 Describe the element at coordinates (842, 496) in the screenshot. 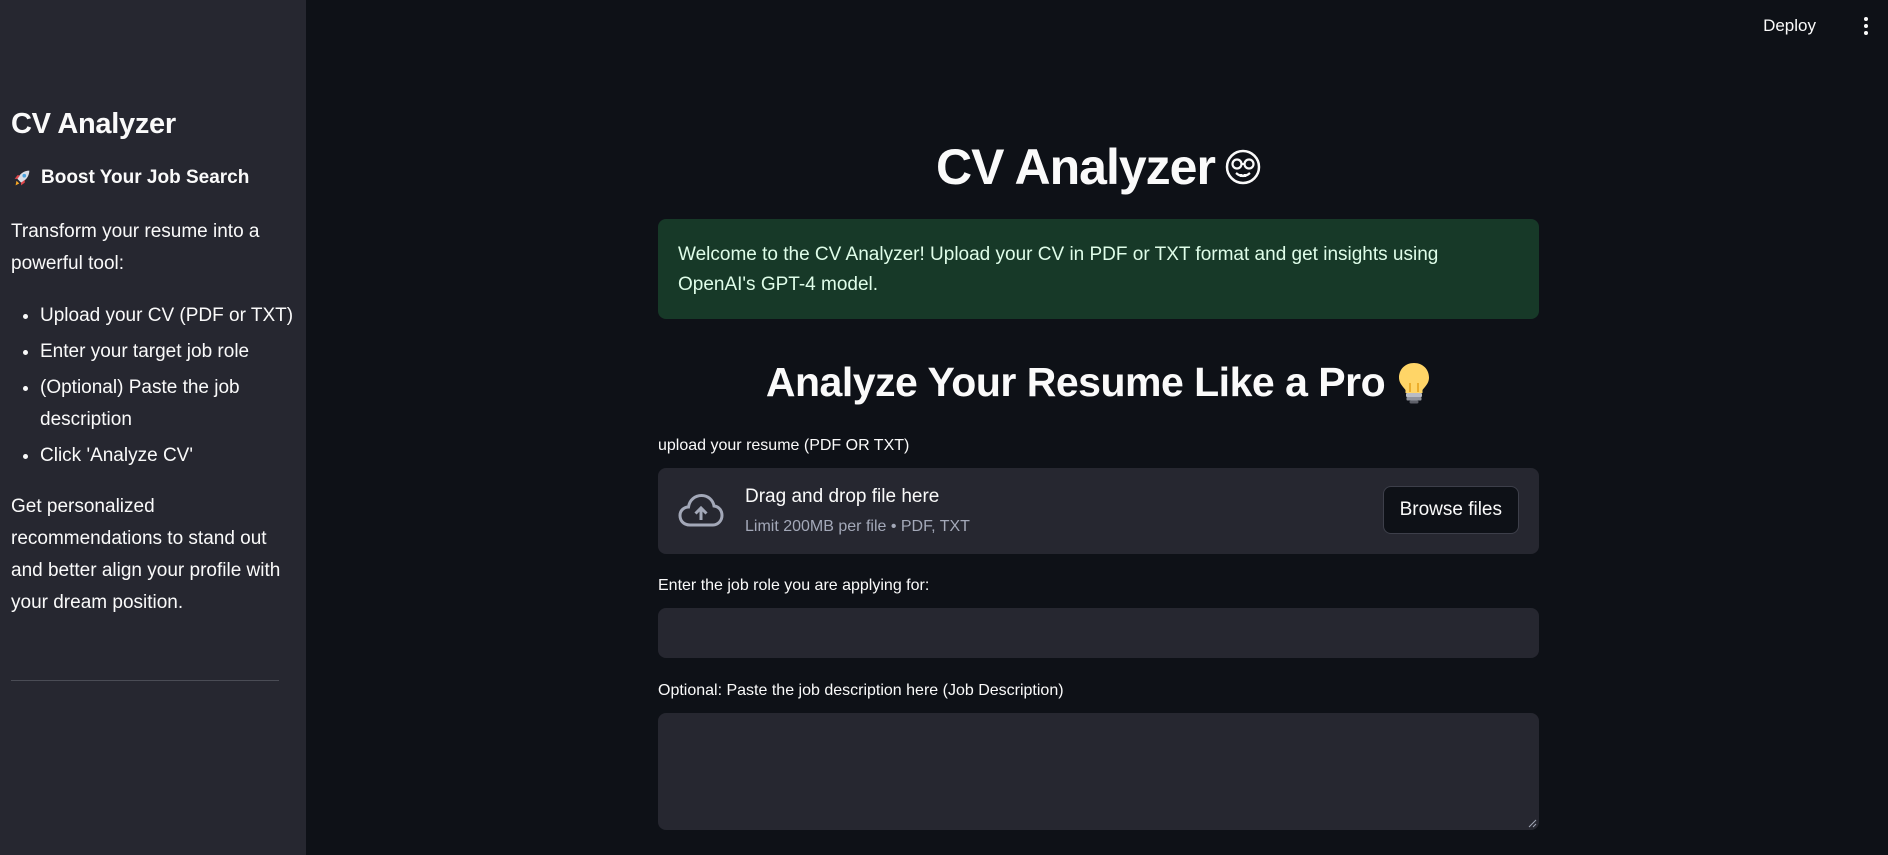

I see `dropzone-title: Drag and drop file here` at that location.